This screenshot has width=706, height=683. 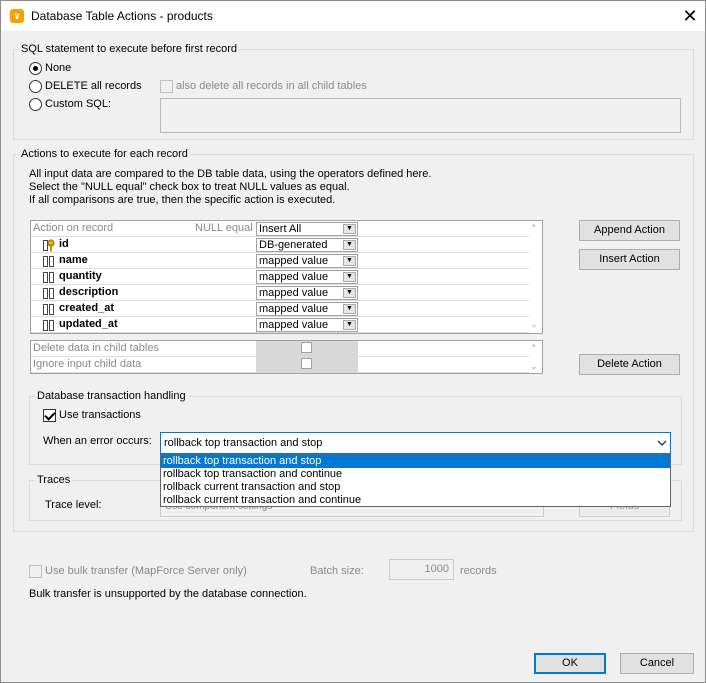 I want to click on radio-none, so click(x=35, y=68).